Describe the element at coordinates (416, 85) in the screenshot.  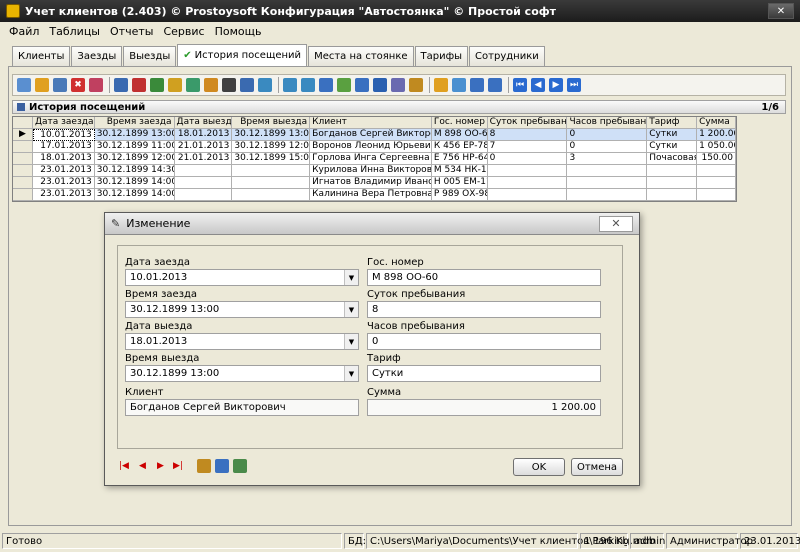
I see `chart-icon` at that location.